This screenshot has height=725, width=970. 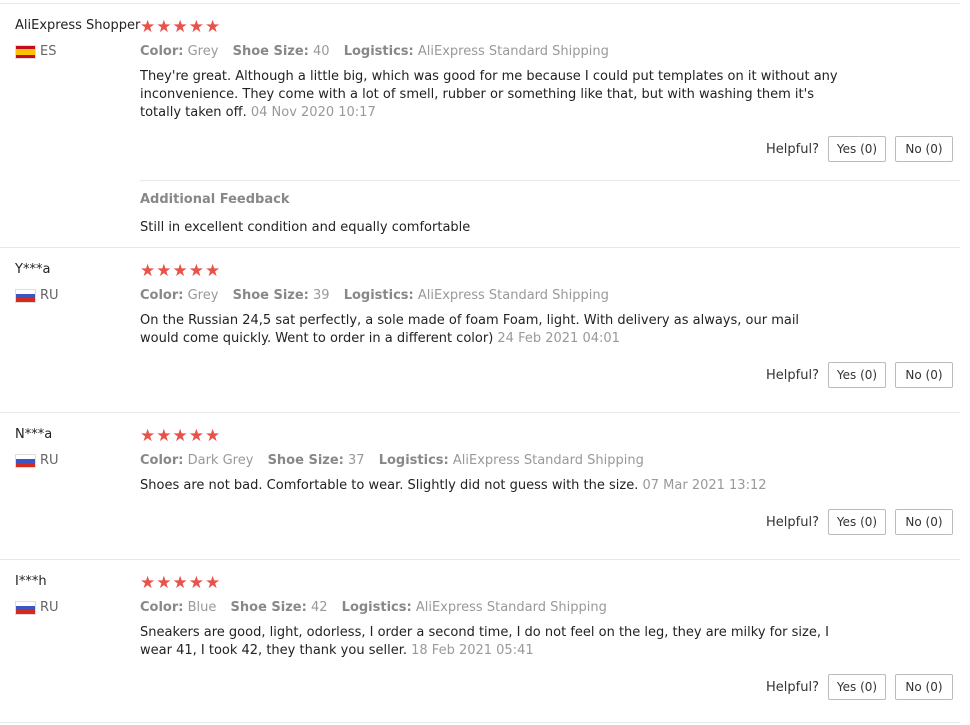 What do you see at coordinates (558, 338) in the screenshot?
I see `review-date: 24 Feb 2021 04:01` at bounding box center [558, 338].